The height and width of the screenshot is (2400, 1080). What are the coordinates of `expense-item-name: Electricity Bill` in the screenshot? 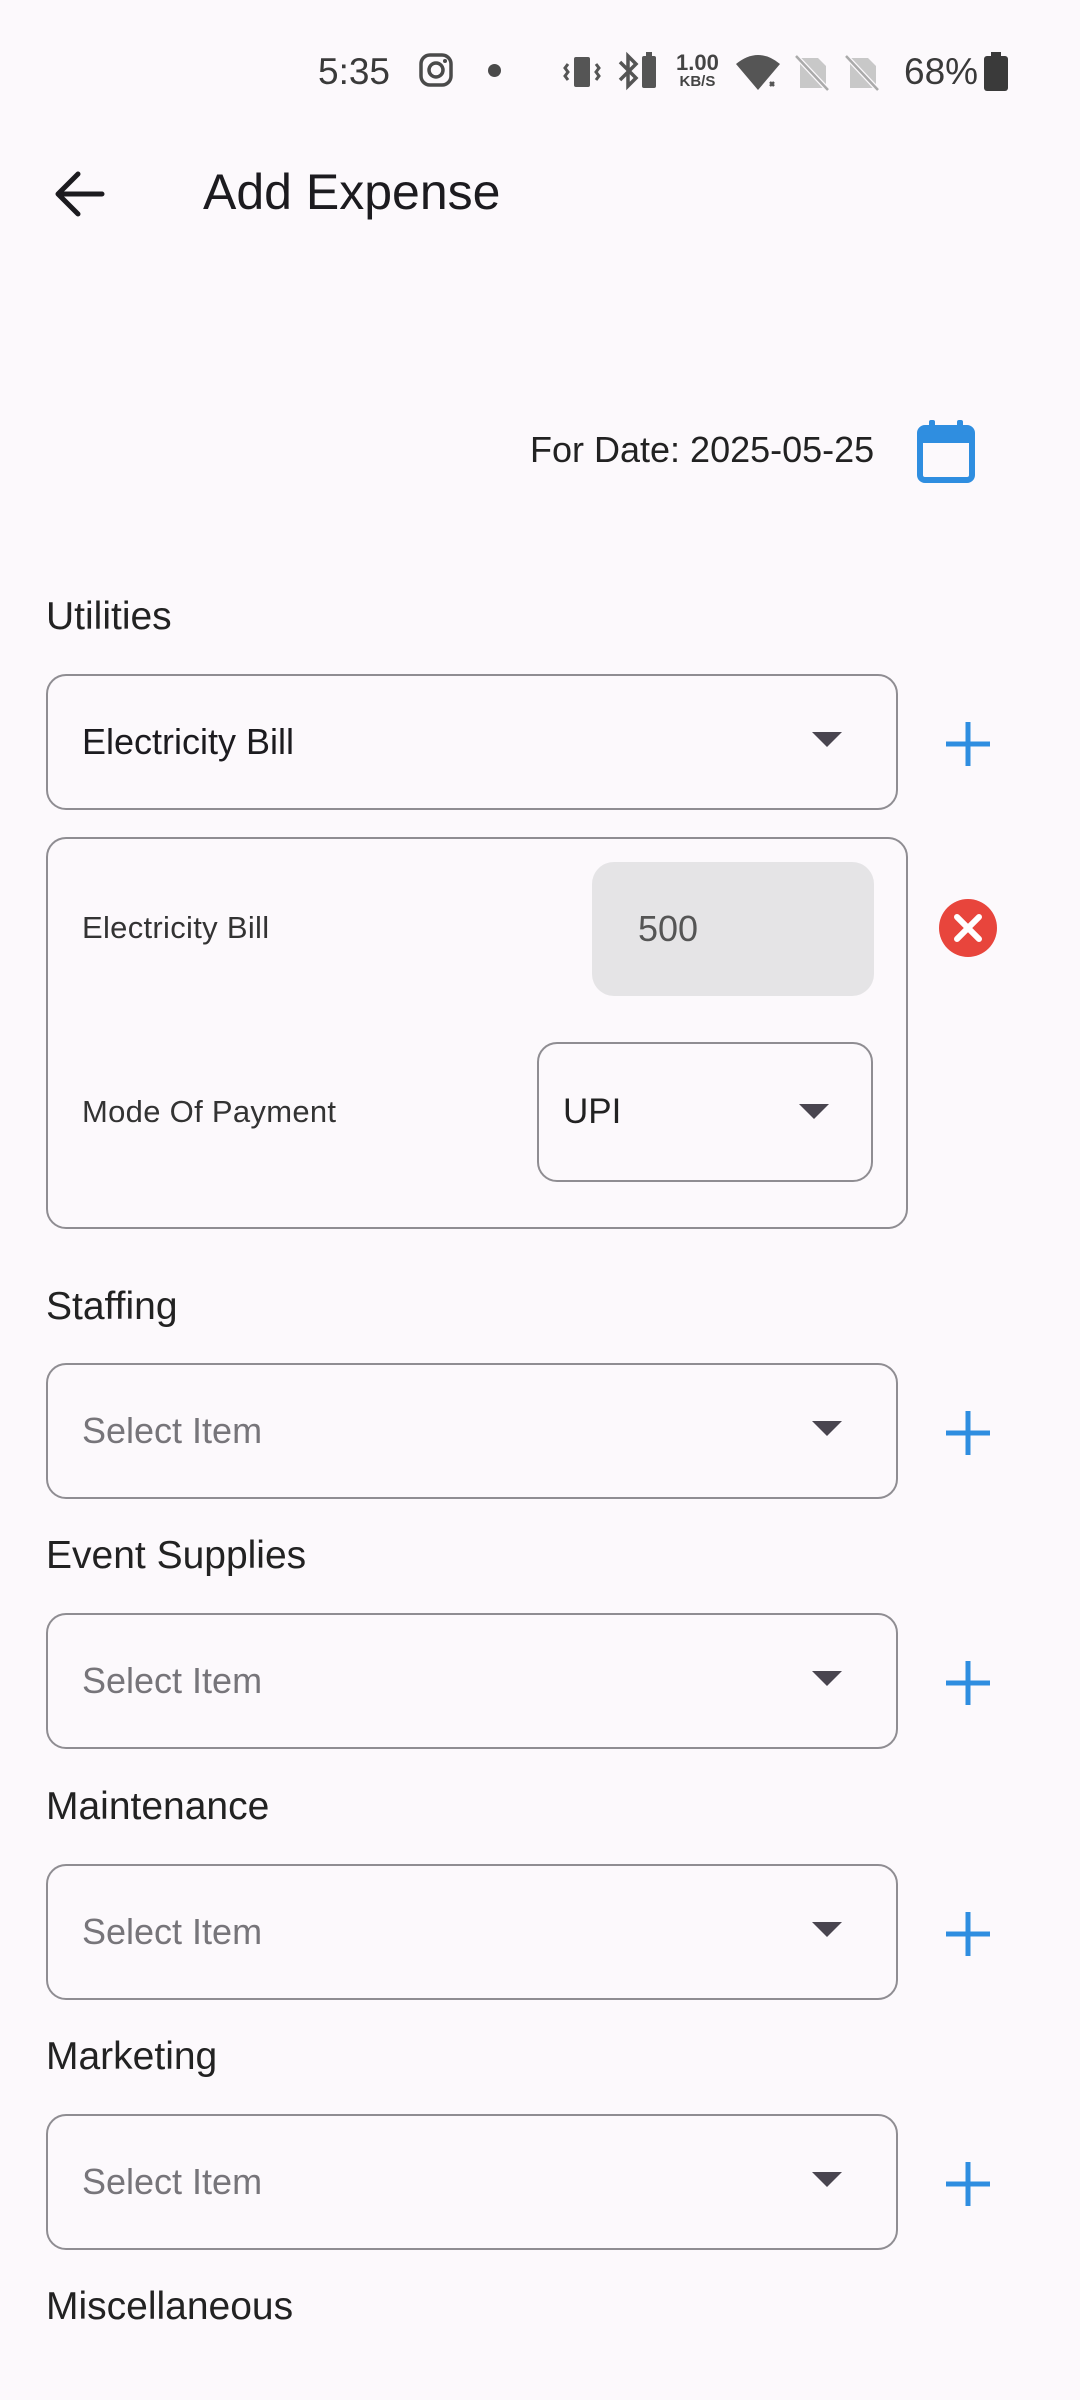 It's located at (176, 927).